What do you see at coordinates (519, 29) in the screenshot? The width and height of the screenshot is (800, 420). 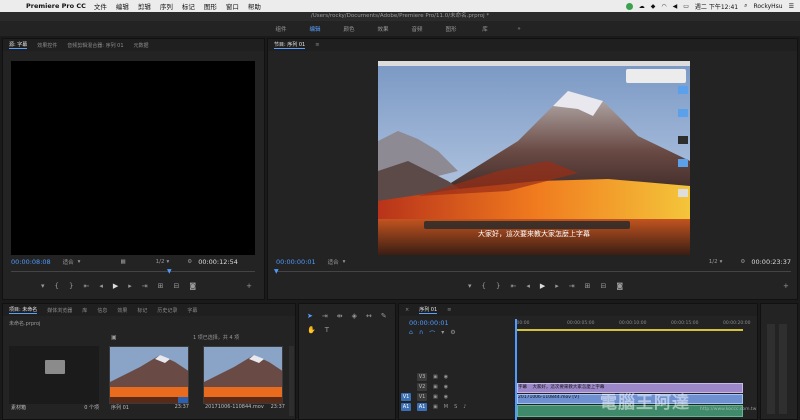 I see `workspace-more: »` at bounding box center [519, 29].